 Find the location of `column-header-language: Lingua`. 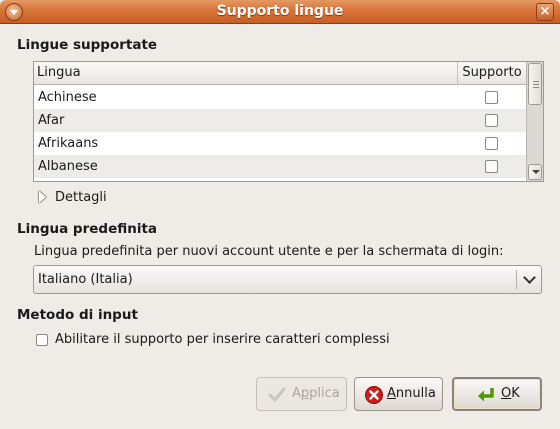

column-header-language: Lingua is located at coordinates (245, 73).